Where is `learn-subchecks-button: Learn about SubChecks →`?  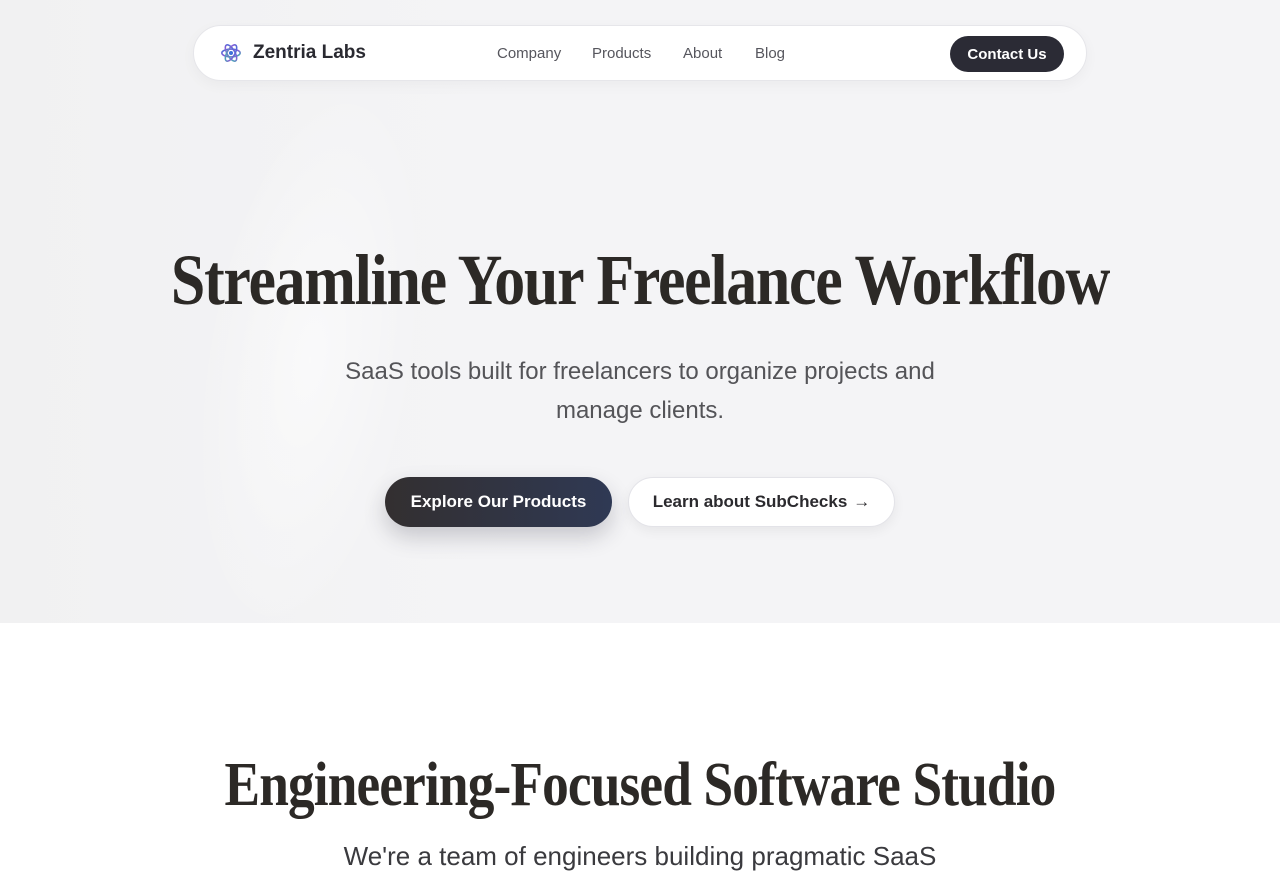
learn-subchecks-button: Learn about SubChecks → is located at coordinates (761, 502).